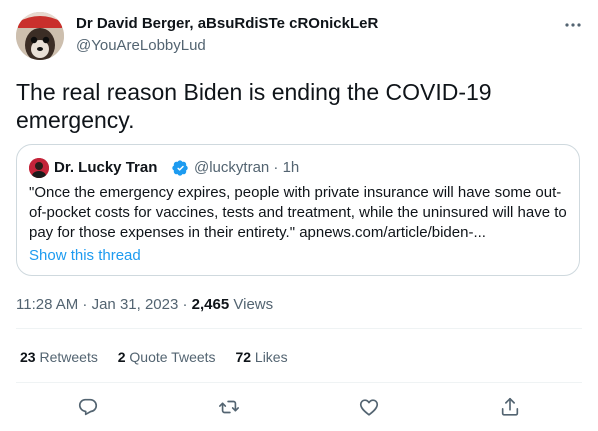 This screenshot has height=431, width=598. What do you see at coordinates (106, 167) in the screenshot?
I see `quoted-author-name: Dr. Lucky Tran` at bounding box center [106, 167].